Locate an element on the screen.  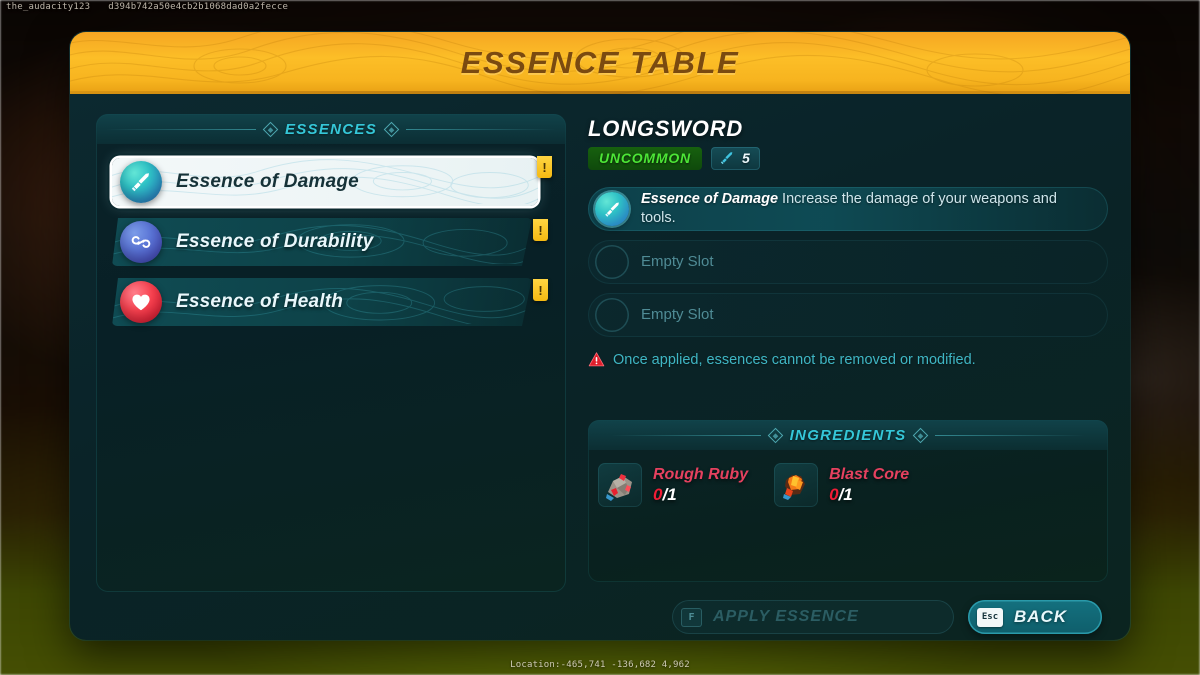
essence-icon-damage is located at coordinates (141, 182).